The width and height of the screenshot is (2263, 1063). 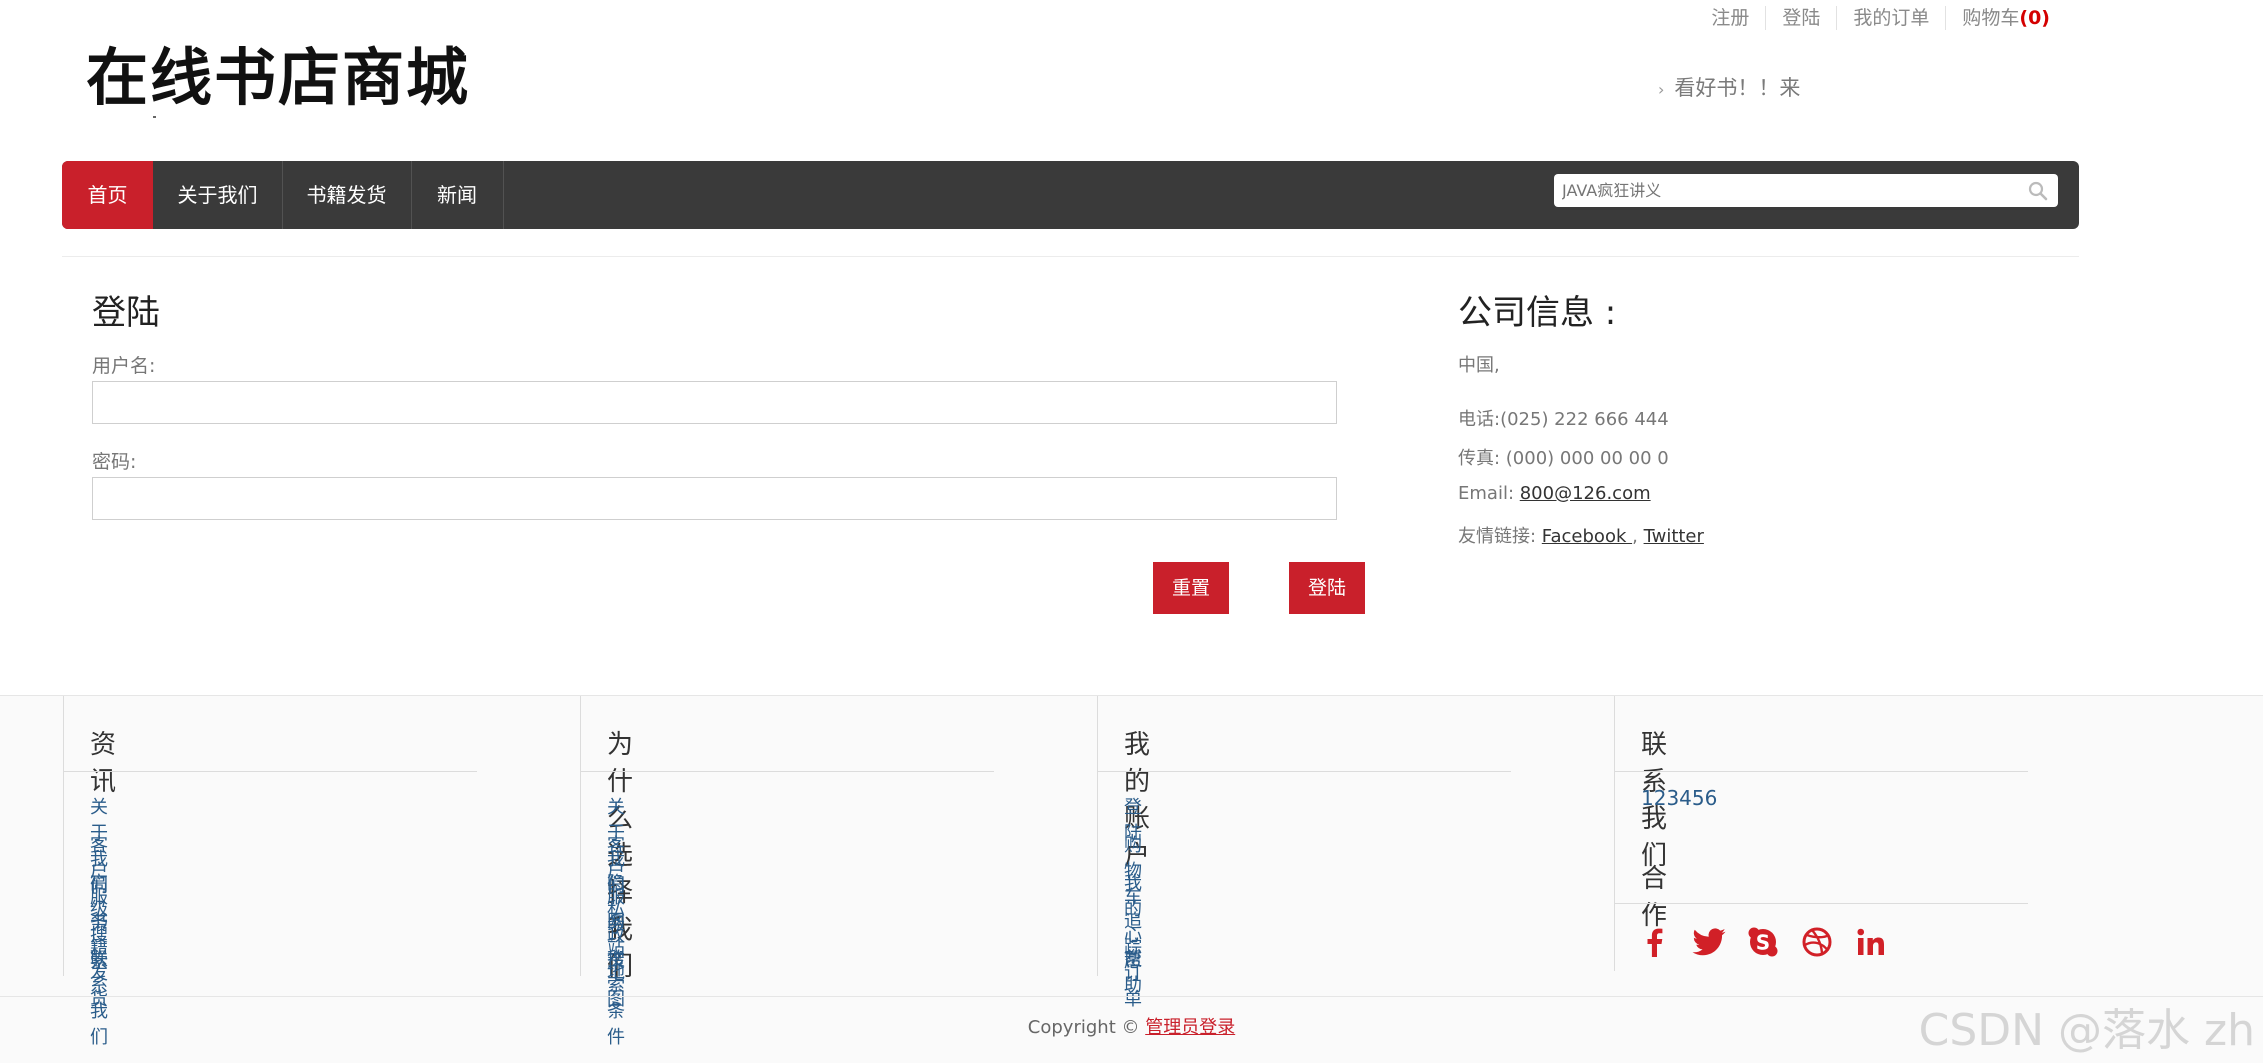 What do you see at coordinates (1737, 88) in the screenshot?
I see `tagline-text: 看好书！！来` at bounding box center [1737, 88].